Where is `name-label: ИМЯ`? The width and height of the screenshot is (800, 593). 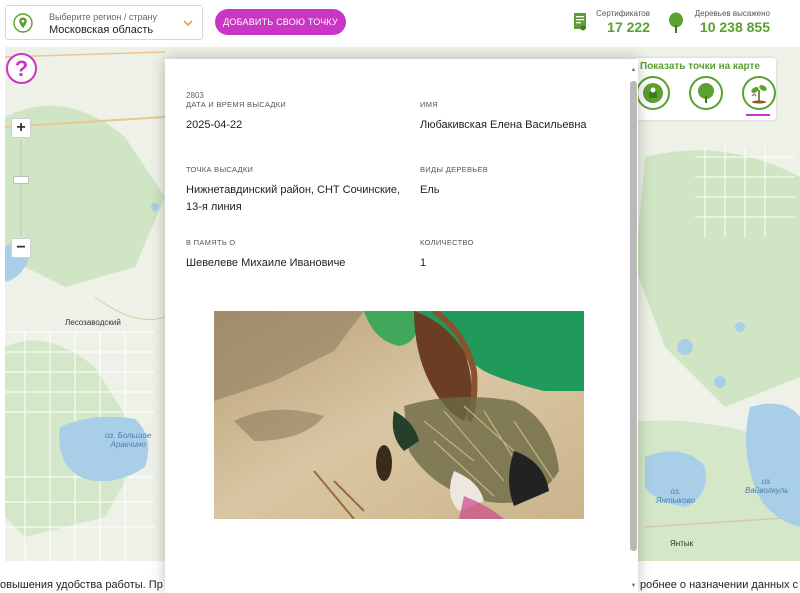 name-label: ИМЯ is located at coordinates (429, 104).